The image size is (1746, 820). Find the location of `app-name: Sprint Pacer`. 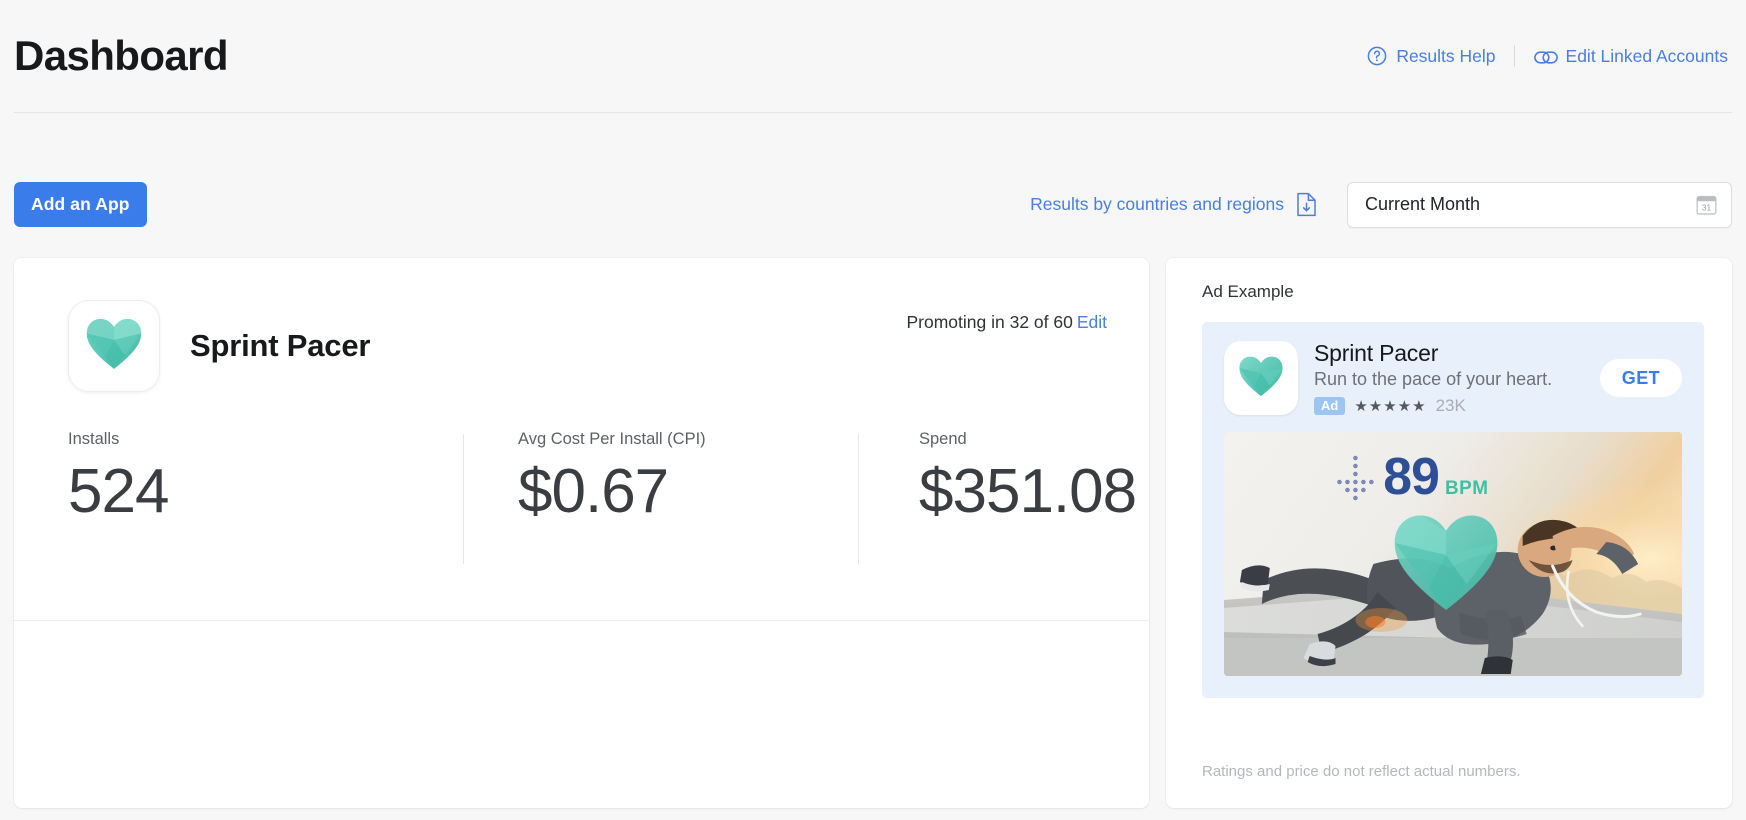

app-name: Sprint Pacer is located at coordinates (280, 345).